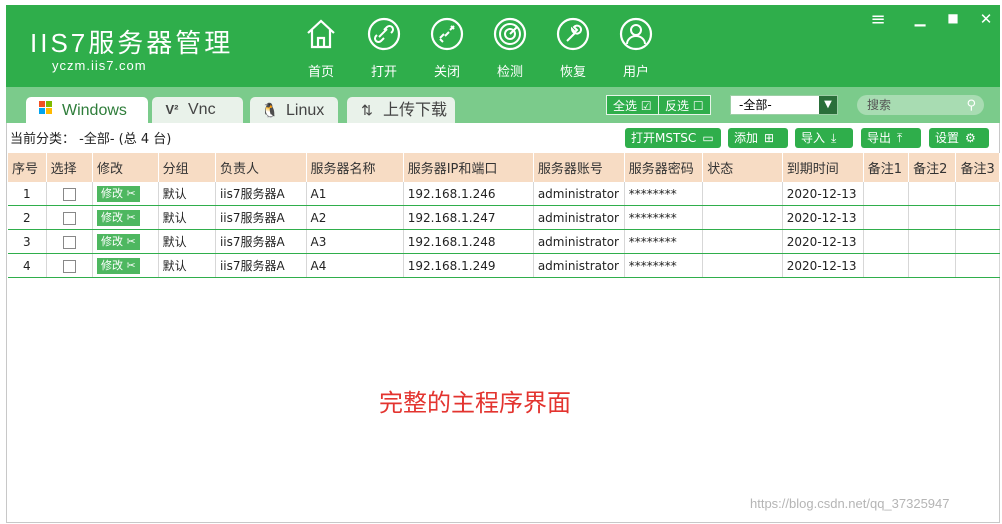 Image resolution: width=1002 pixels, height=524 pixels. I want to click on cell-edit: 修改 ✂, so click(125, 265).